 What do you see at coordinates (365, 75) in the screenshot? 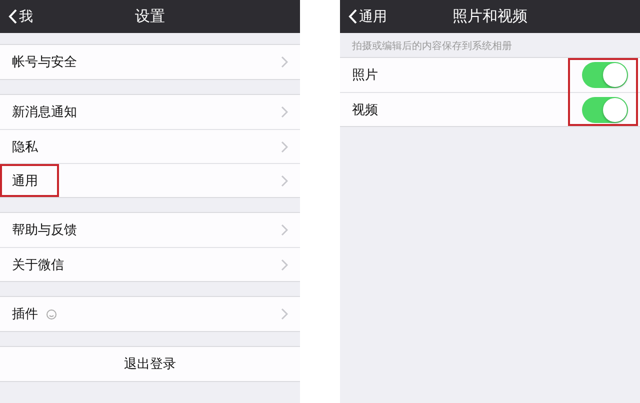
I see `toggle-label: 照片` at bounding box center [365, 75].